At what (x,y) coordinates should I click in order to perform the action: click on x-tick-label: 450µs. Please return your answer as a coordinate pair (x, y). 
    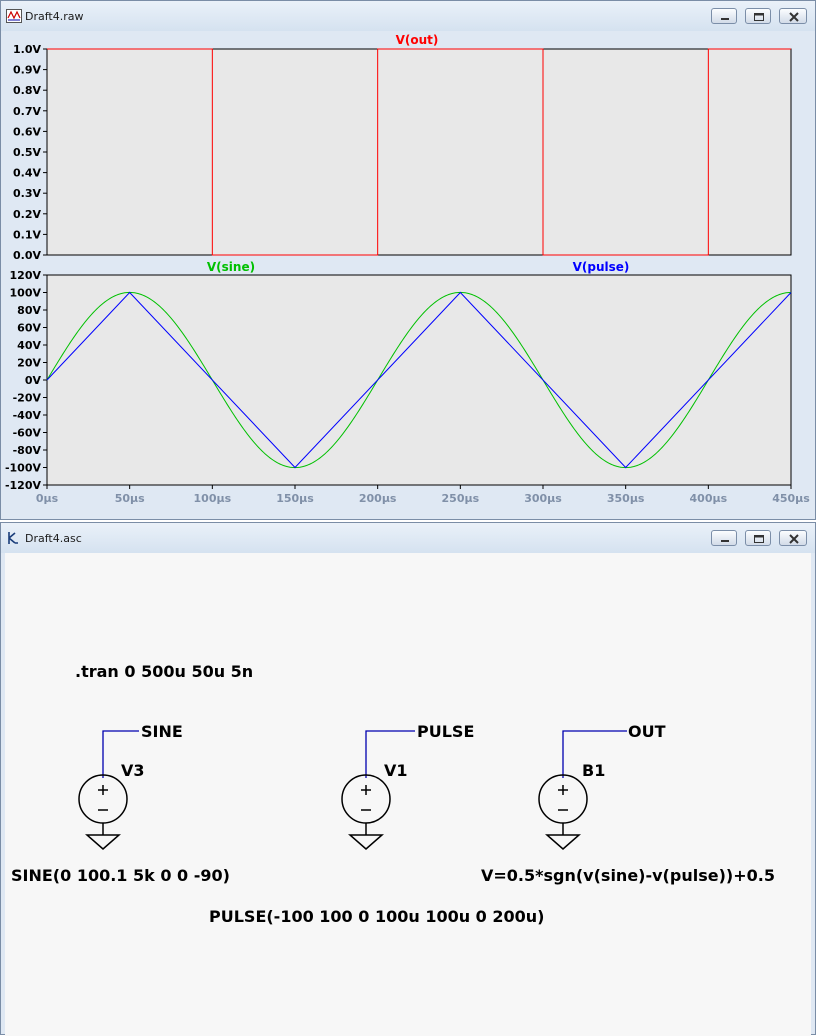
    Looking at the image, I should click on (791, 498).